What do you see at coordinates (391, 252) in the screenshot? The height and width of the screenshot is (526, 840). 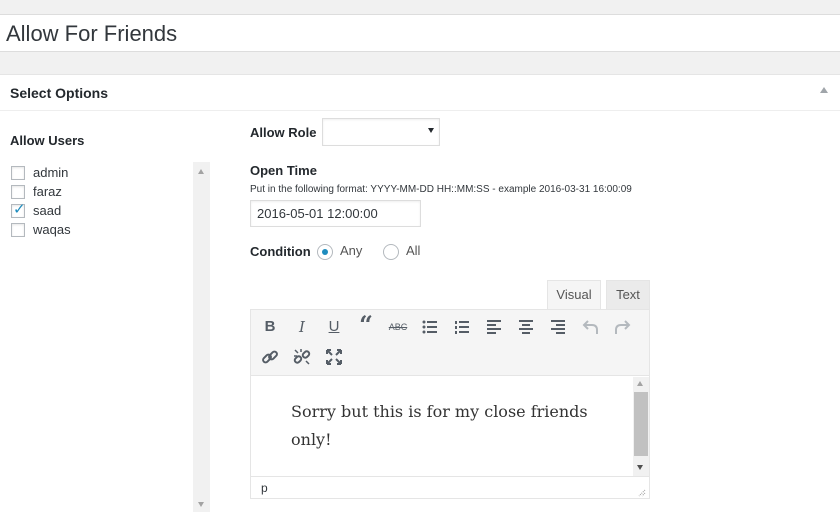 I see `condition-radio-all` at bounding box center [391, 252].